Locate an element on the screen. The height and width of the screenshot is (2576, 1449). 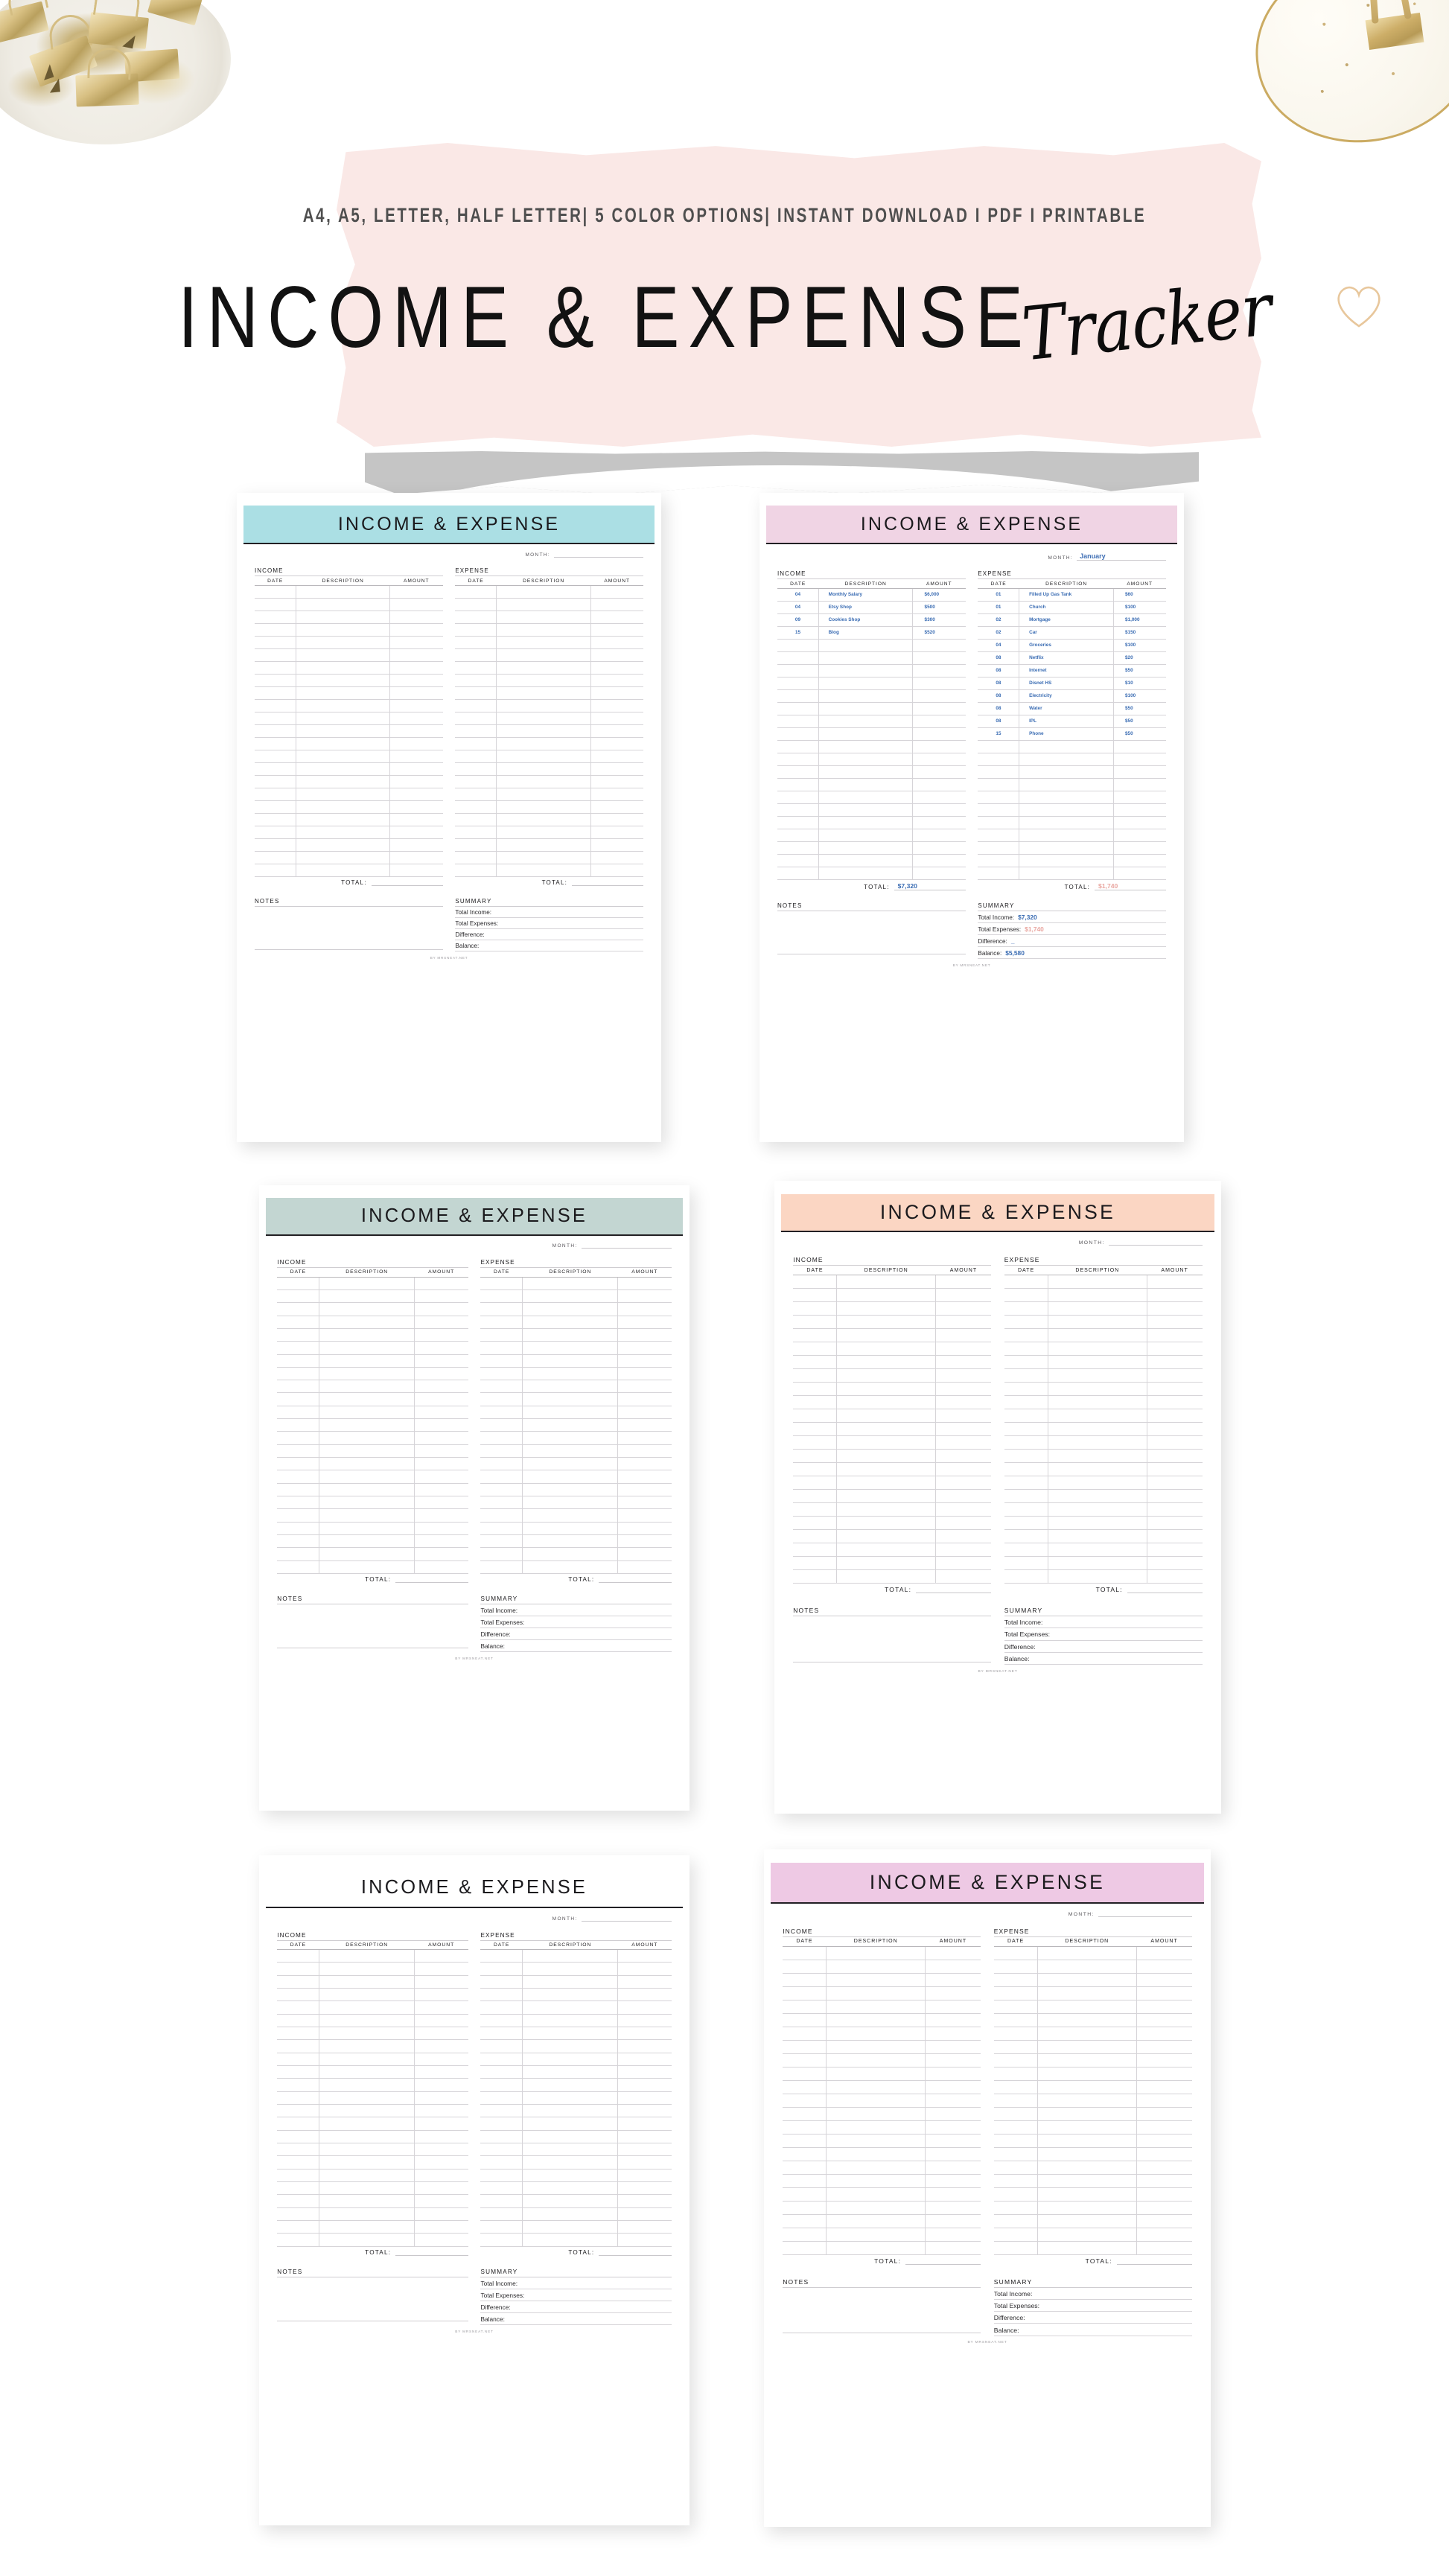
cell-date: 08 is located at coordinates (999, 658).